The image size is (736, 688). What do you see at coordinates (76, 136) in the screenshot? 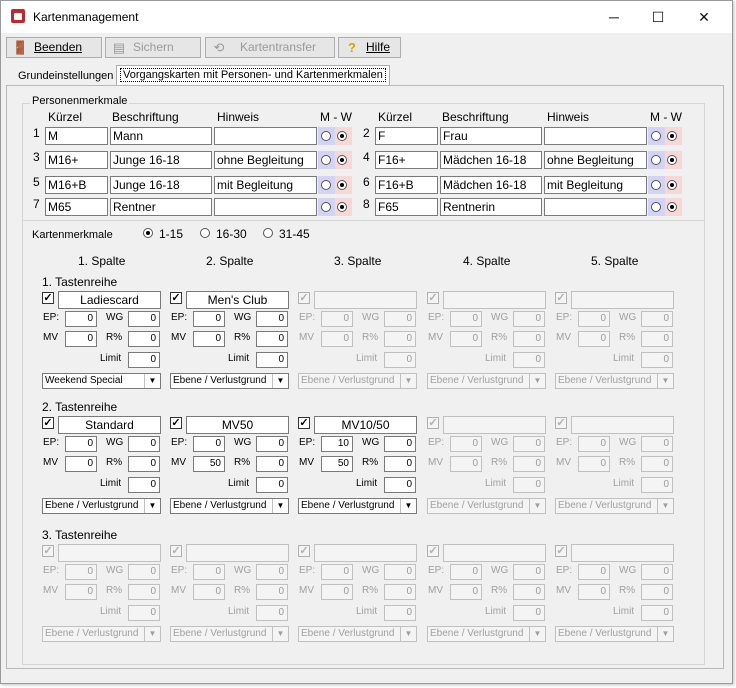
I see `kuerzel-input: M` at bounding box center [76, 136].